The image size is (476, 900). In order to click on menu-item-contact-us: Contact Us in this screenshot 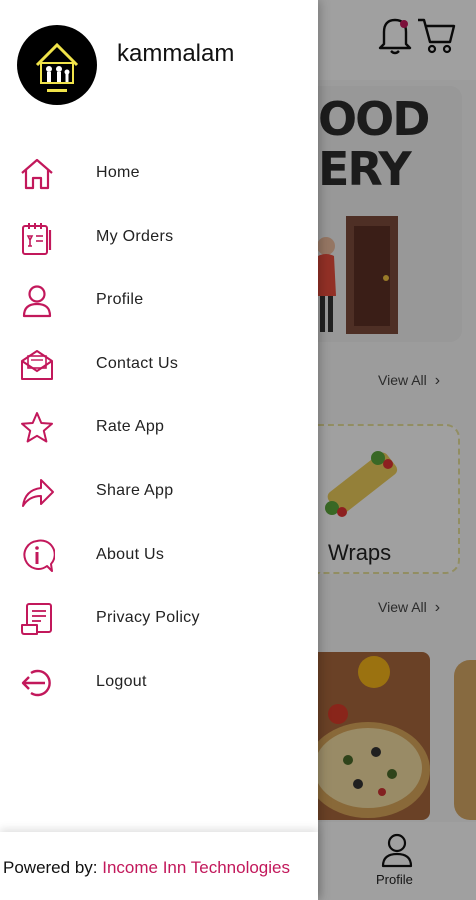, I will do `click(159, 365)`.